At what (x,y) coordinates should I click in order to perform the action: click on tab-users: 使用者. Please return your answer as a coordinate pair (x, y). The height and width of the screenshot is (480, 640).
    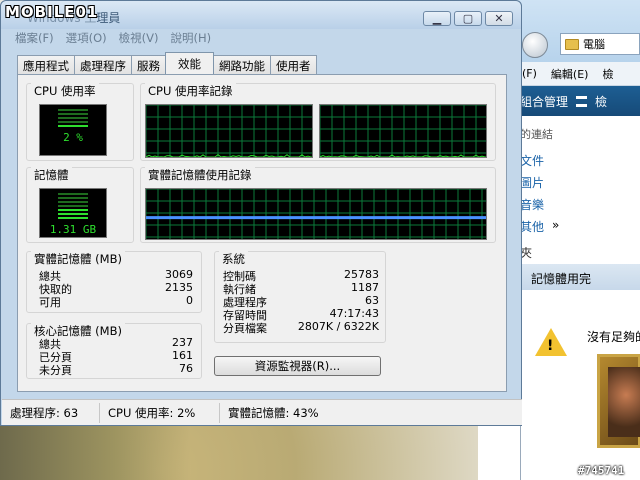
    Looking at the image, I should click on (293, 64).